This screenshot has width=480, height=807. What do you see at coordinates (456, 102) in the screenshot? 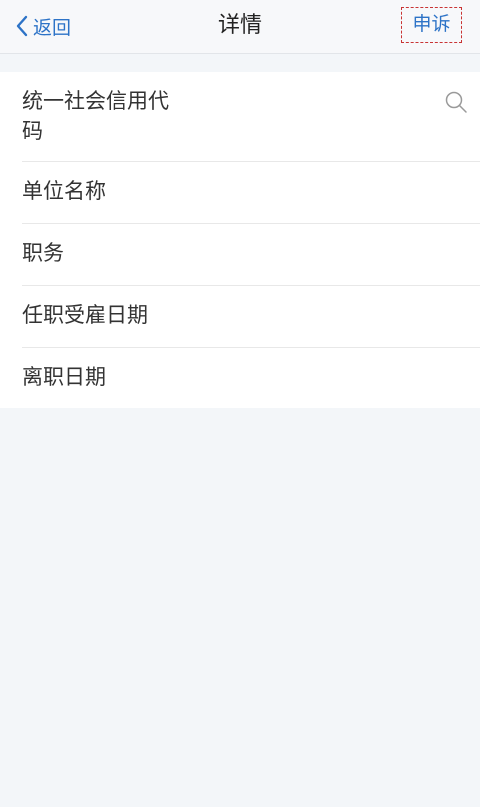
I see `search-icon` at bounding box center [456, 102].